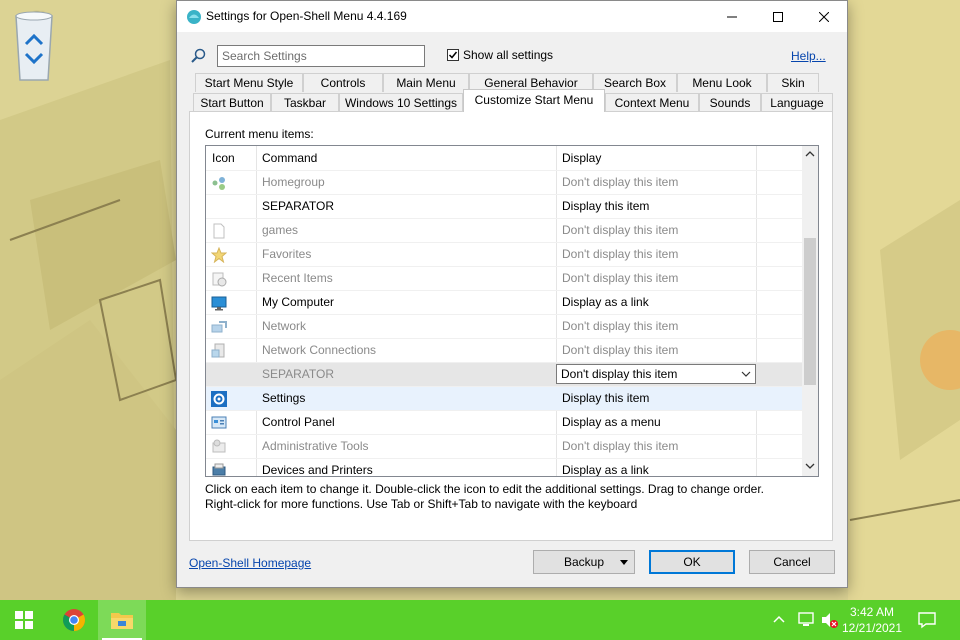 This screenshot has height=640, width=960. What do you see at coordinates (504, 254) in the screenshot?
I see `list-item-favorites: Favorites Don't display this item` at bounding box center [504, 254].